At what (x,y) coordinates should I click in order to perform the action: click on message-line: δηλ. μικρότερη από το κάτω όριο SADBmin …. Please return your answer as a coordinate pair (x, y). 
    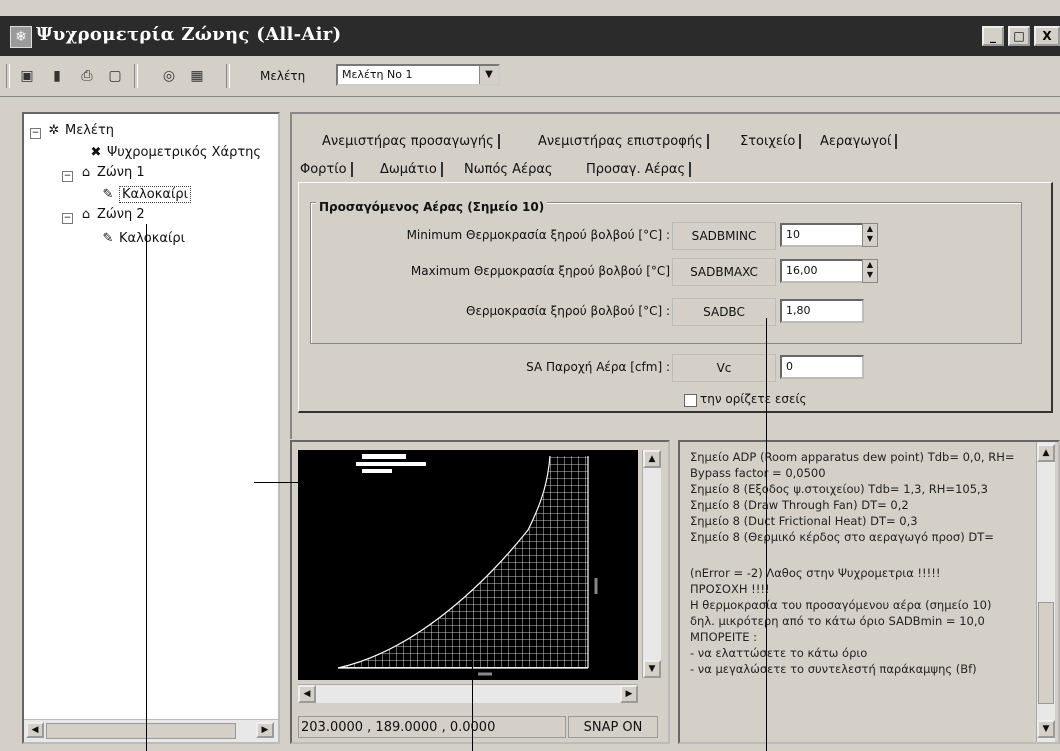
    Looking at the image, I should click on (837, 621).